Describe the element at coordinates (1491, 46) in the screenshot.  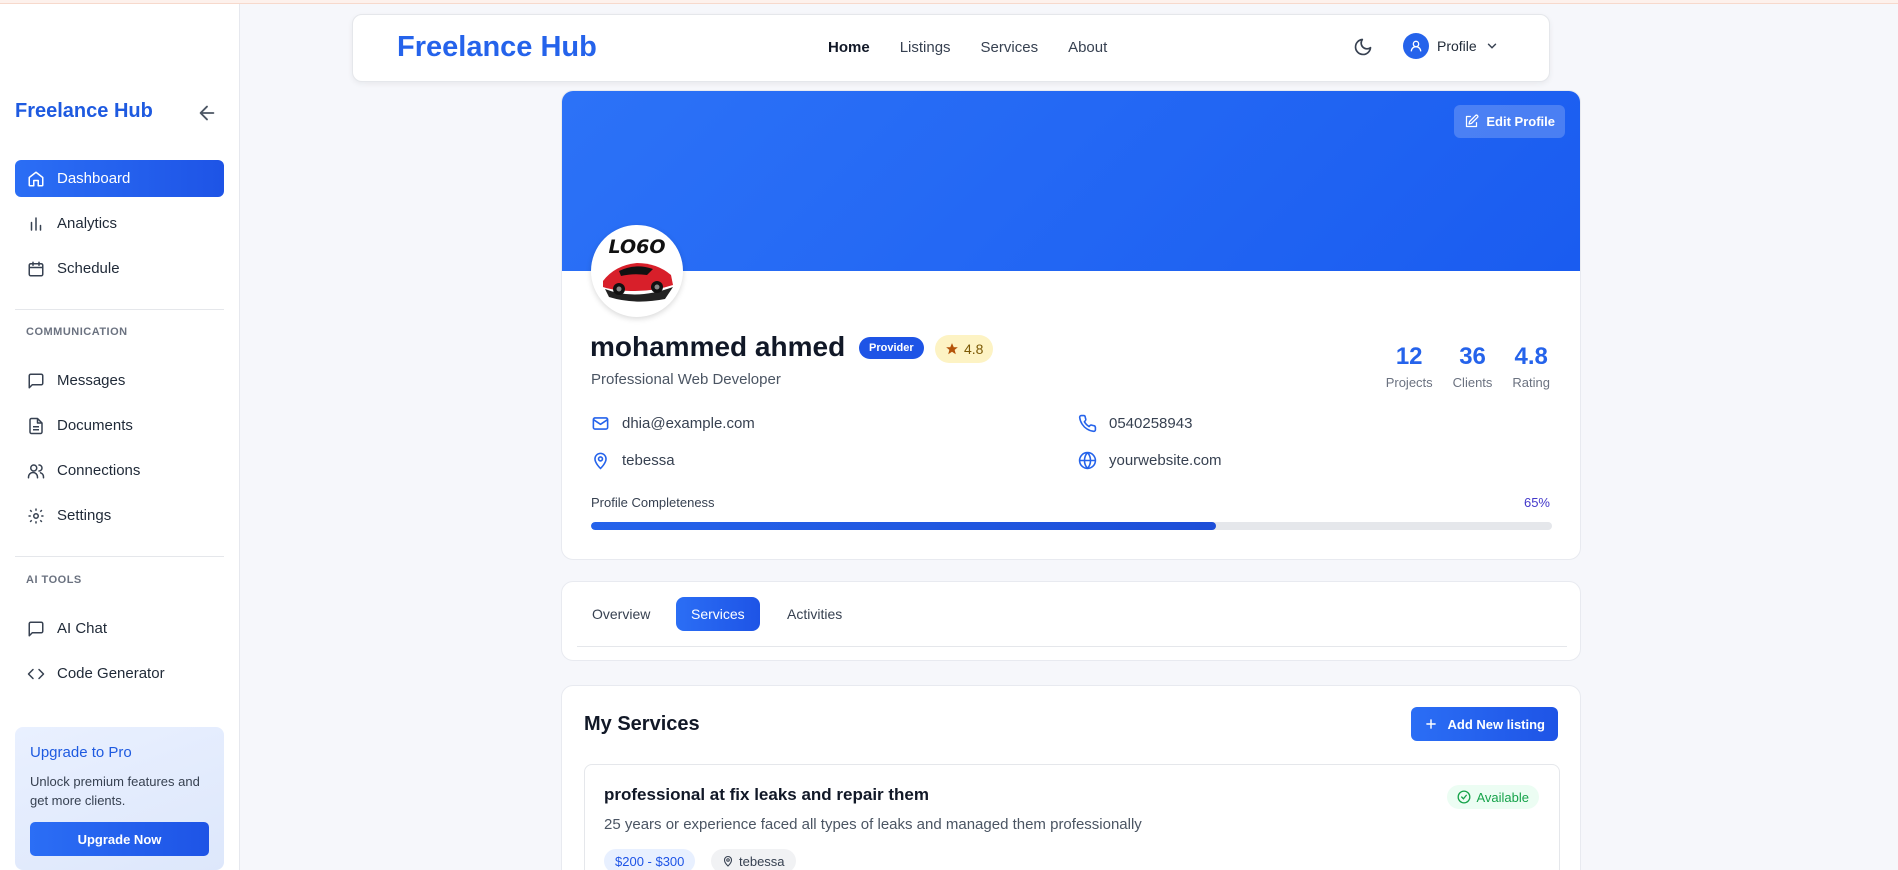
I see `chevron-down-icon` at that location.